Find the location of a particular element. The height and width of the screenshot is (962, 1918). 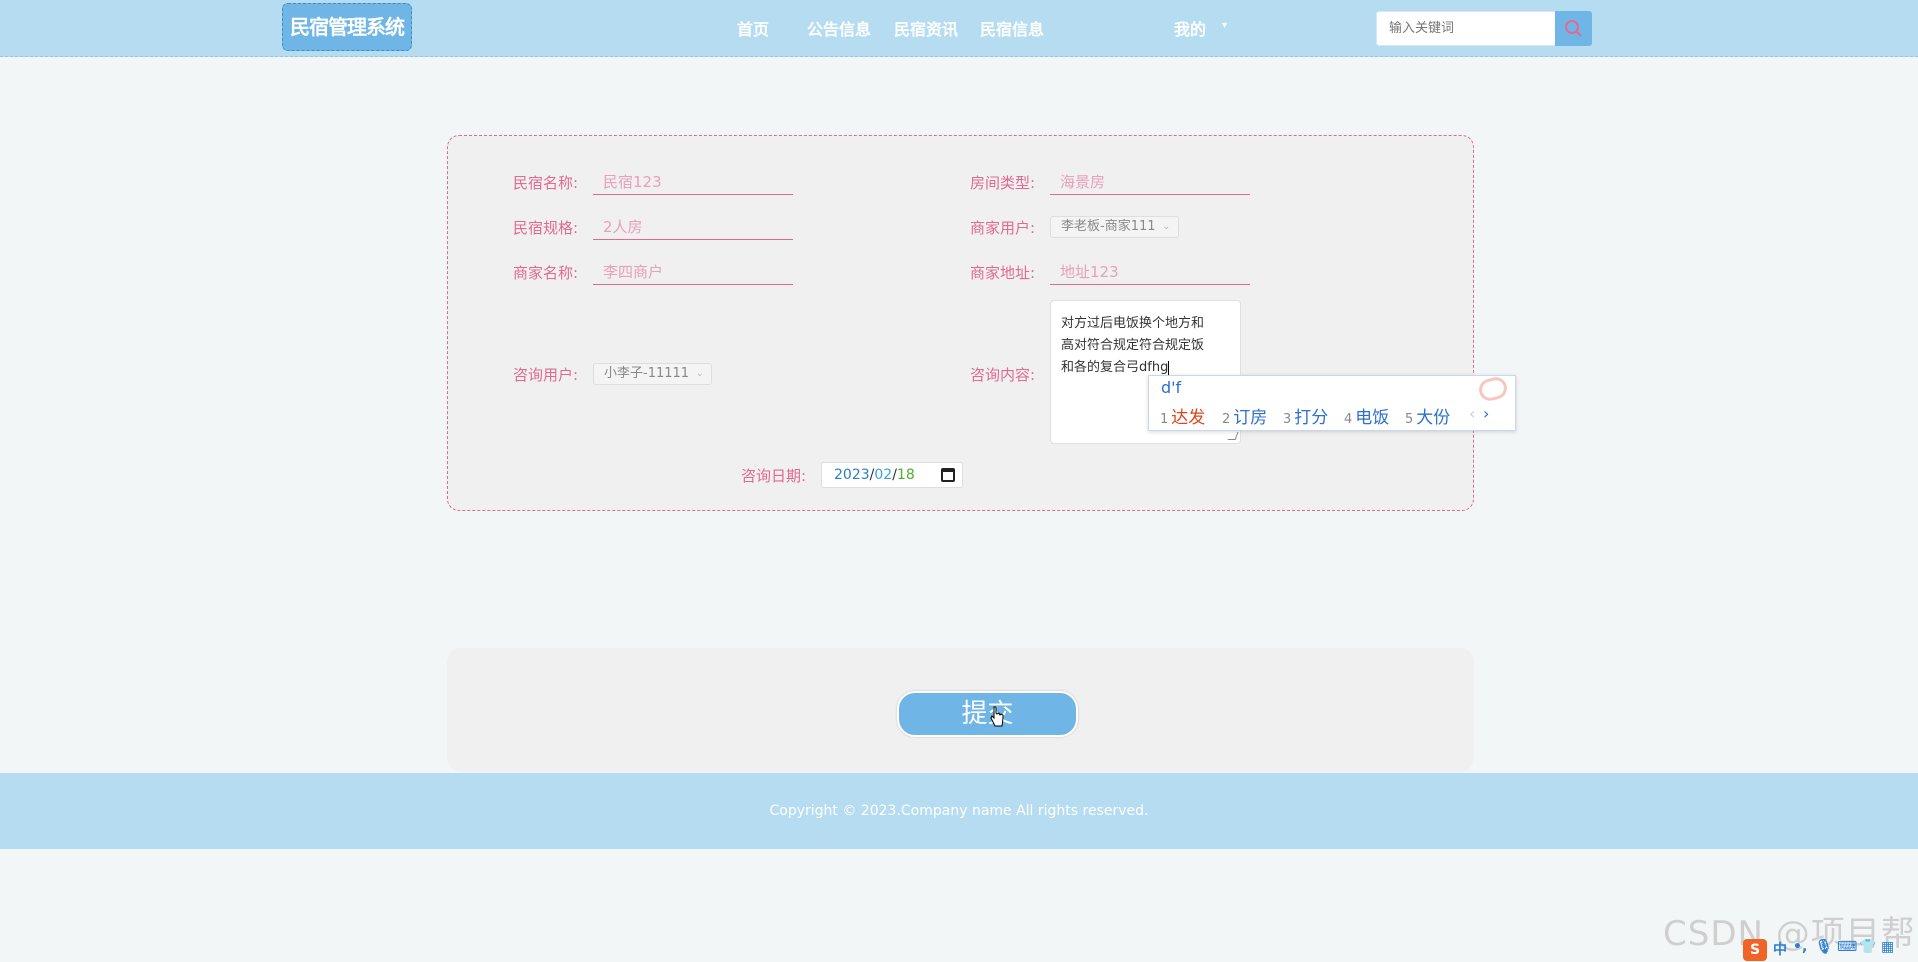

content-line: 对方过后电饭换个地方和 is located at coordinates (1133, 323).